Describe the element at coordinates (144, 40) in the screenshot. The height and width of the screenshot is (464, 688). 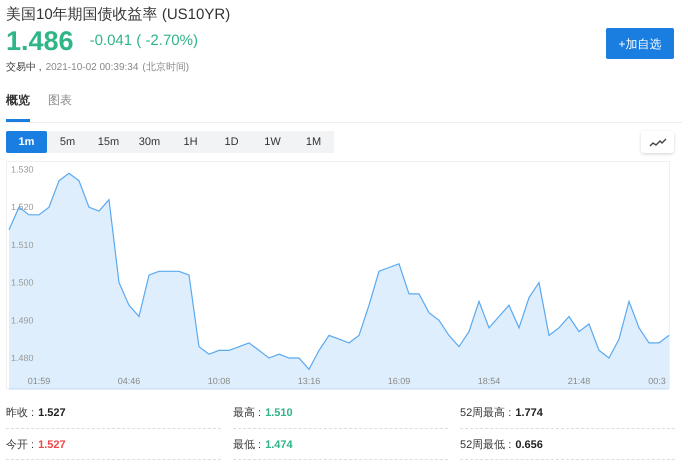
I see `price-change: -0.041 ( -2.70%)` at that location.